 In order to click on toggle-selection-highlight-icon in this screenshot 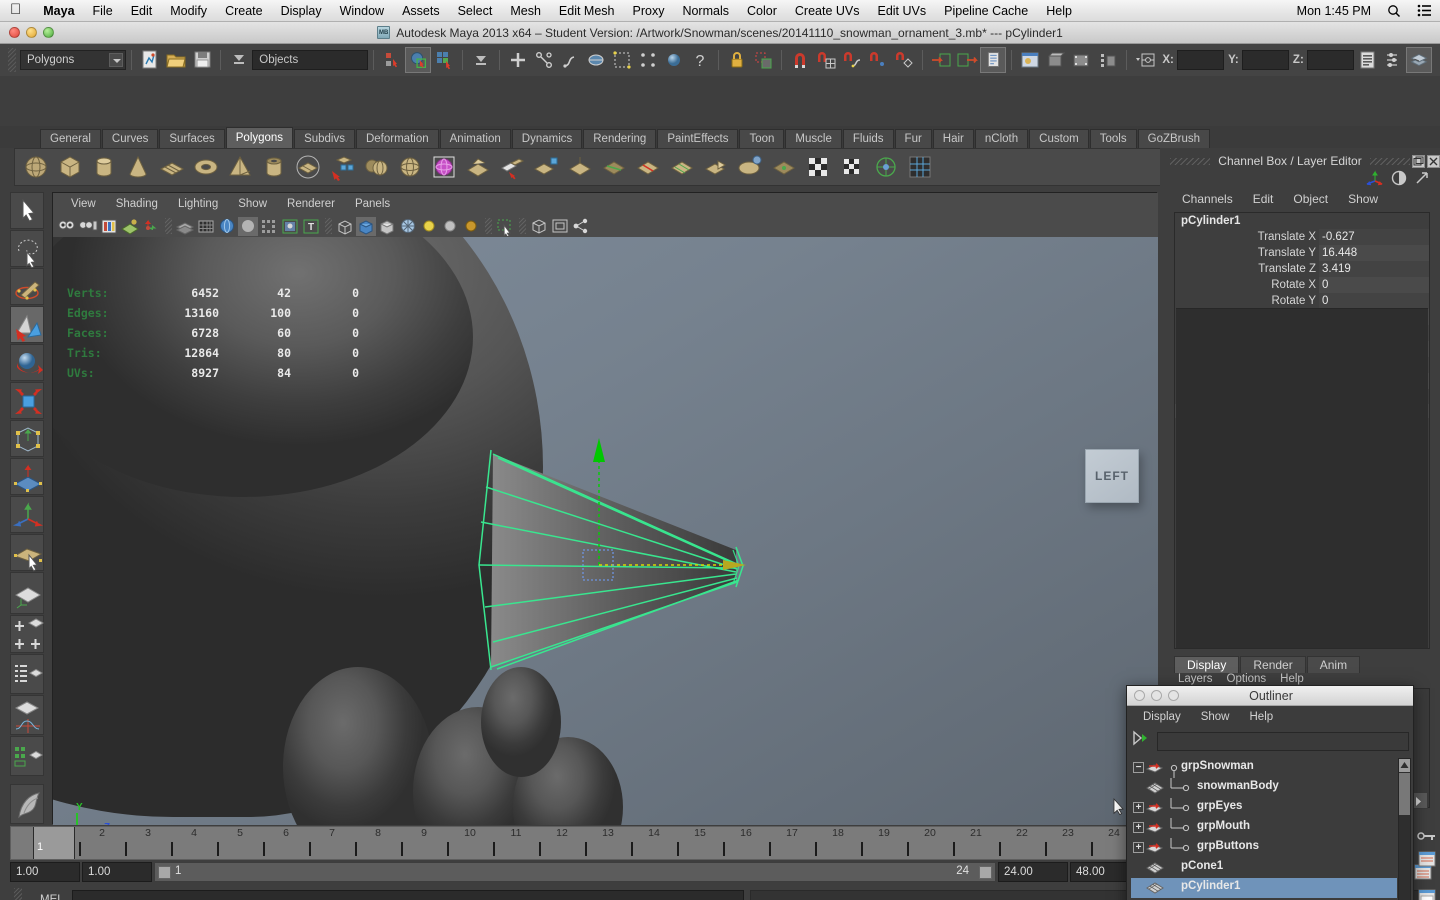, I will do `click(763, 60)`.